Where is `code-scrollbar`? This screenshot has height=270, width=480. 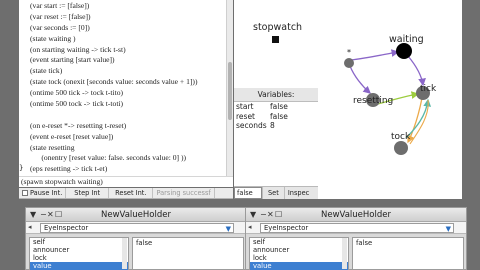 code-scrollbar is located at coordinates (229, 88).